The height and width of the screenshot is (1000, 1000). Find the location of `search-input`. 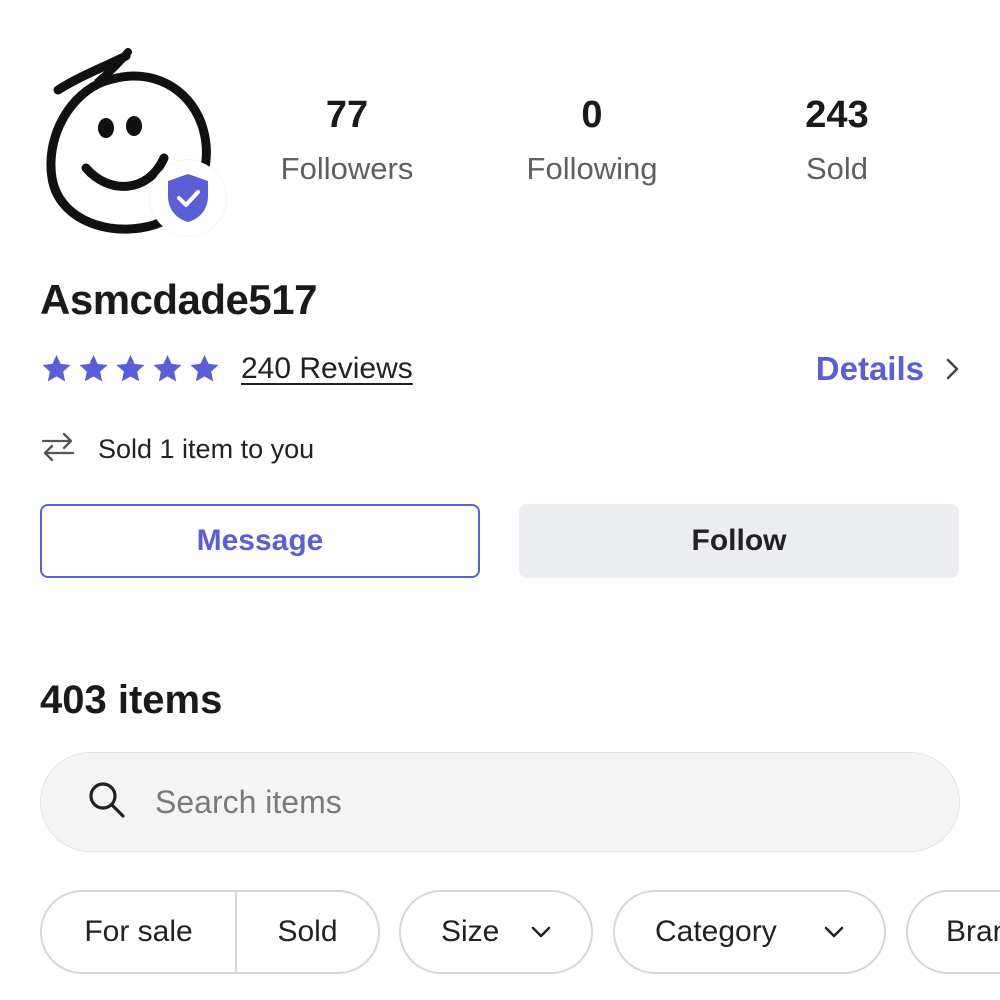

search-input is located at coordinates (505, 802).